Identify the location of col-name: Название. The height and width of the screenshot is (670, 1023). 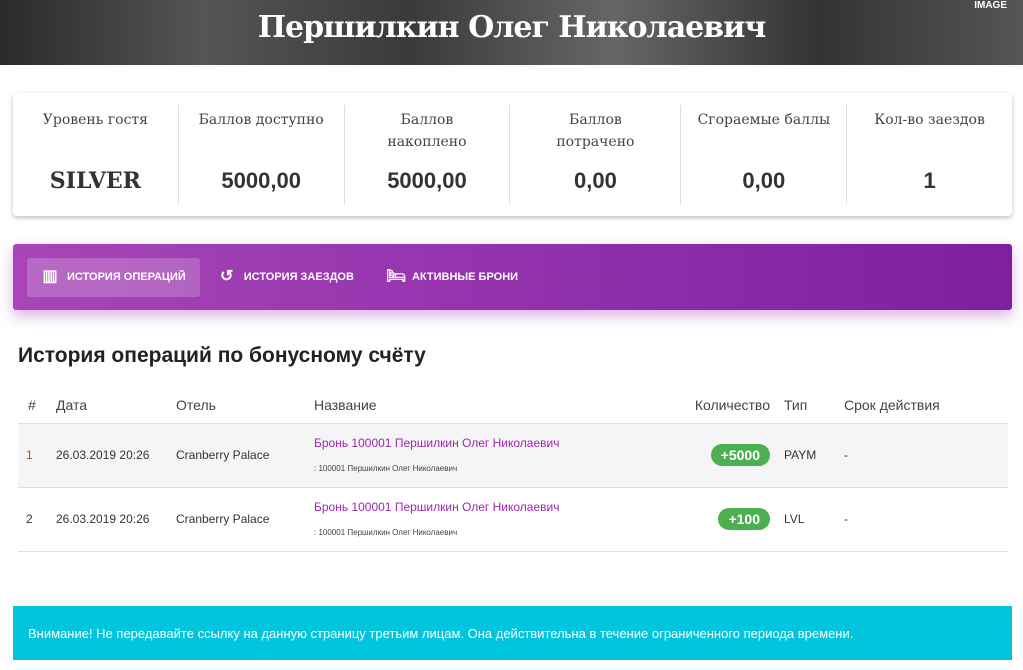
(484, 406).